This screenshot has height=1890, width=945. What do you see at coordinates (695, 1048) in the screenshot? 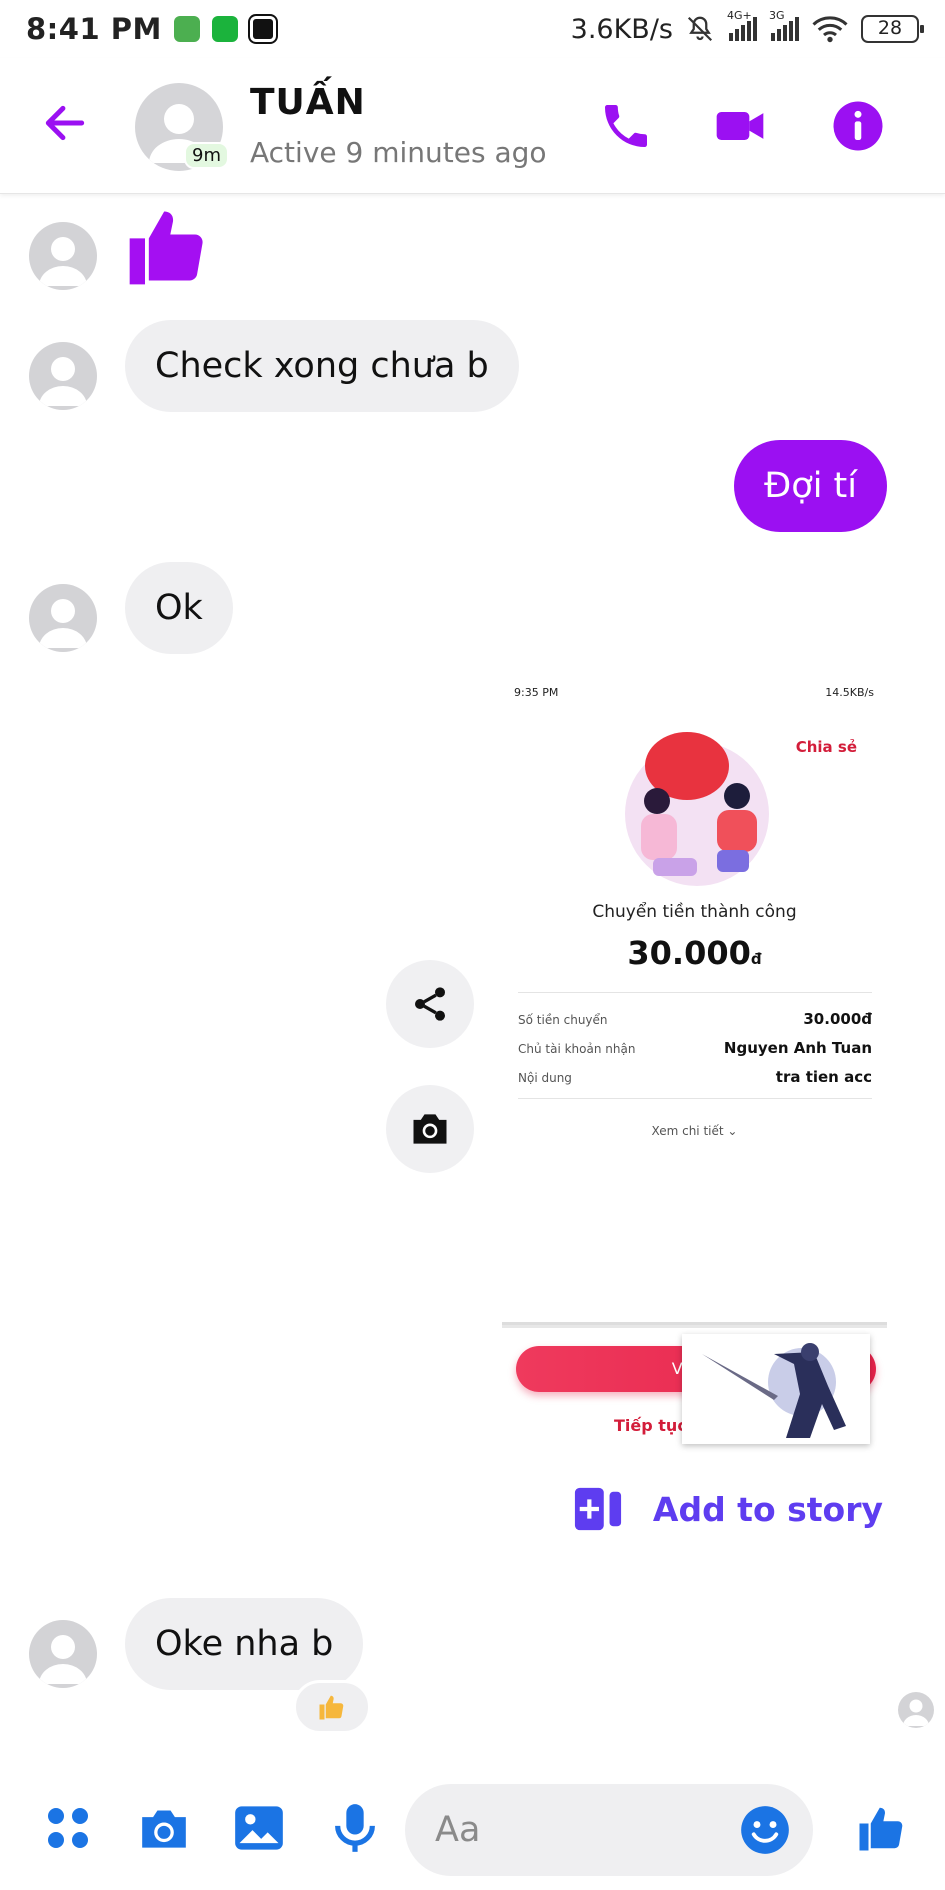
I see `shot-detail-row: Chủ tài khoản nhận Nguyen Anh Tuan` at bounding box center [695, 1048].